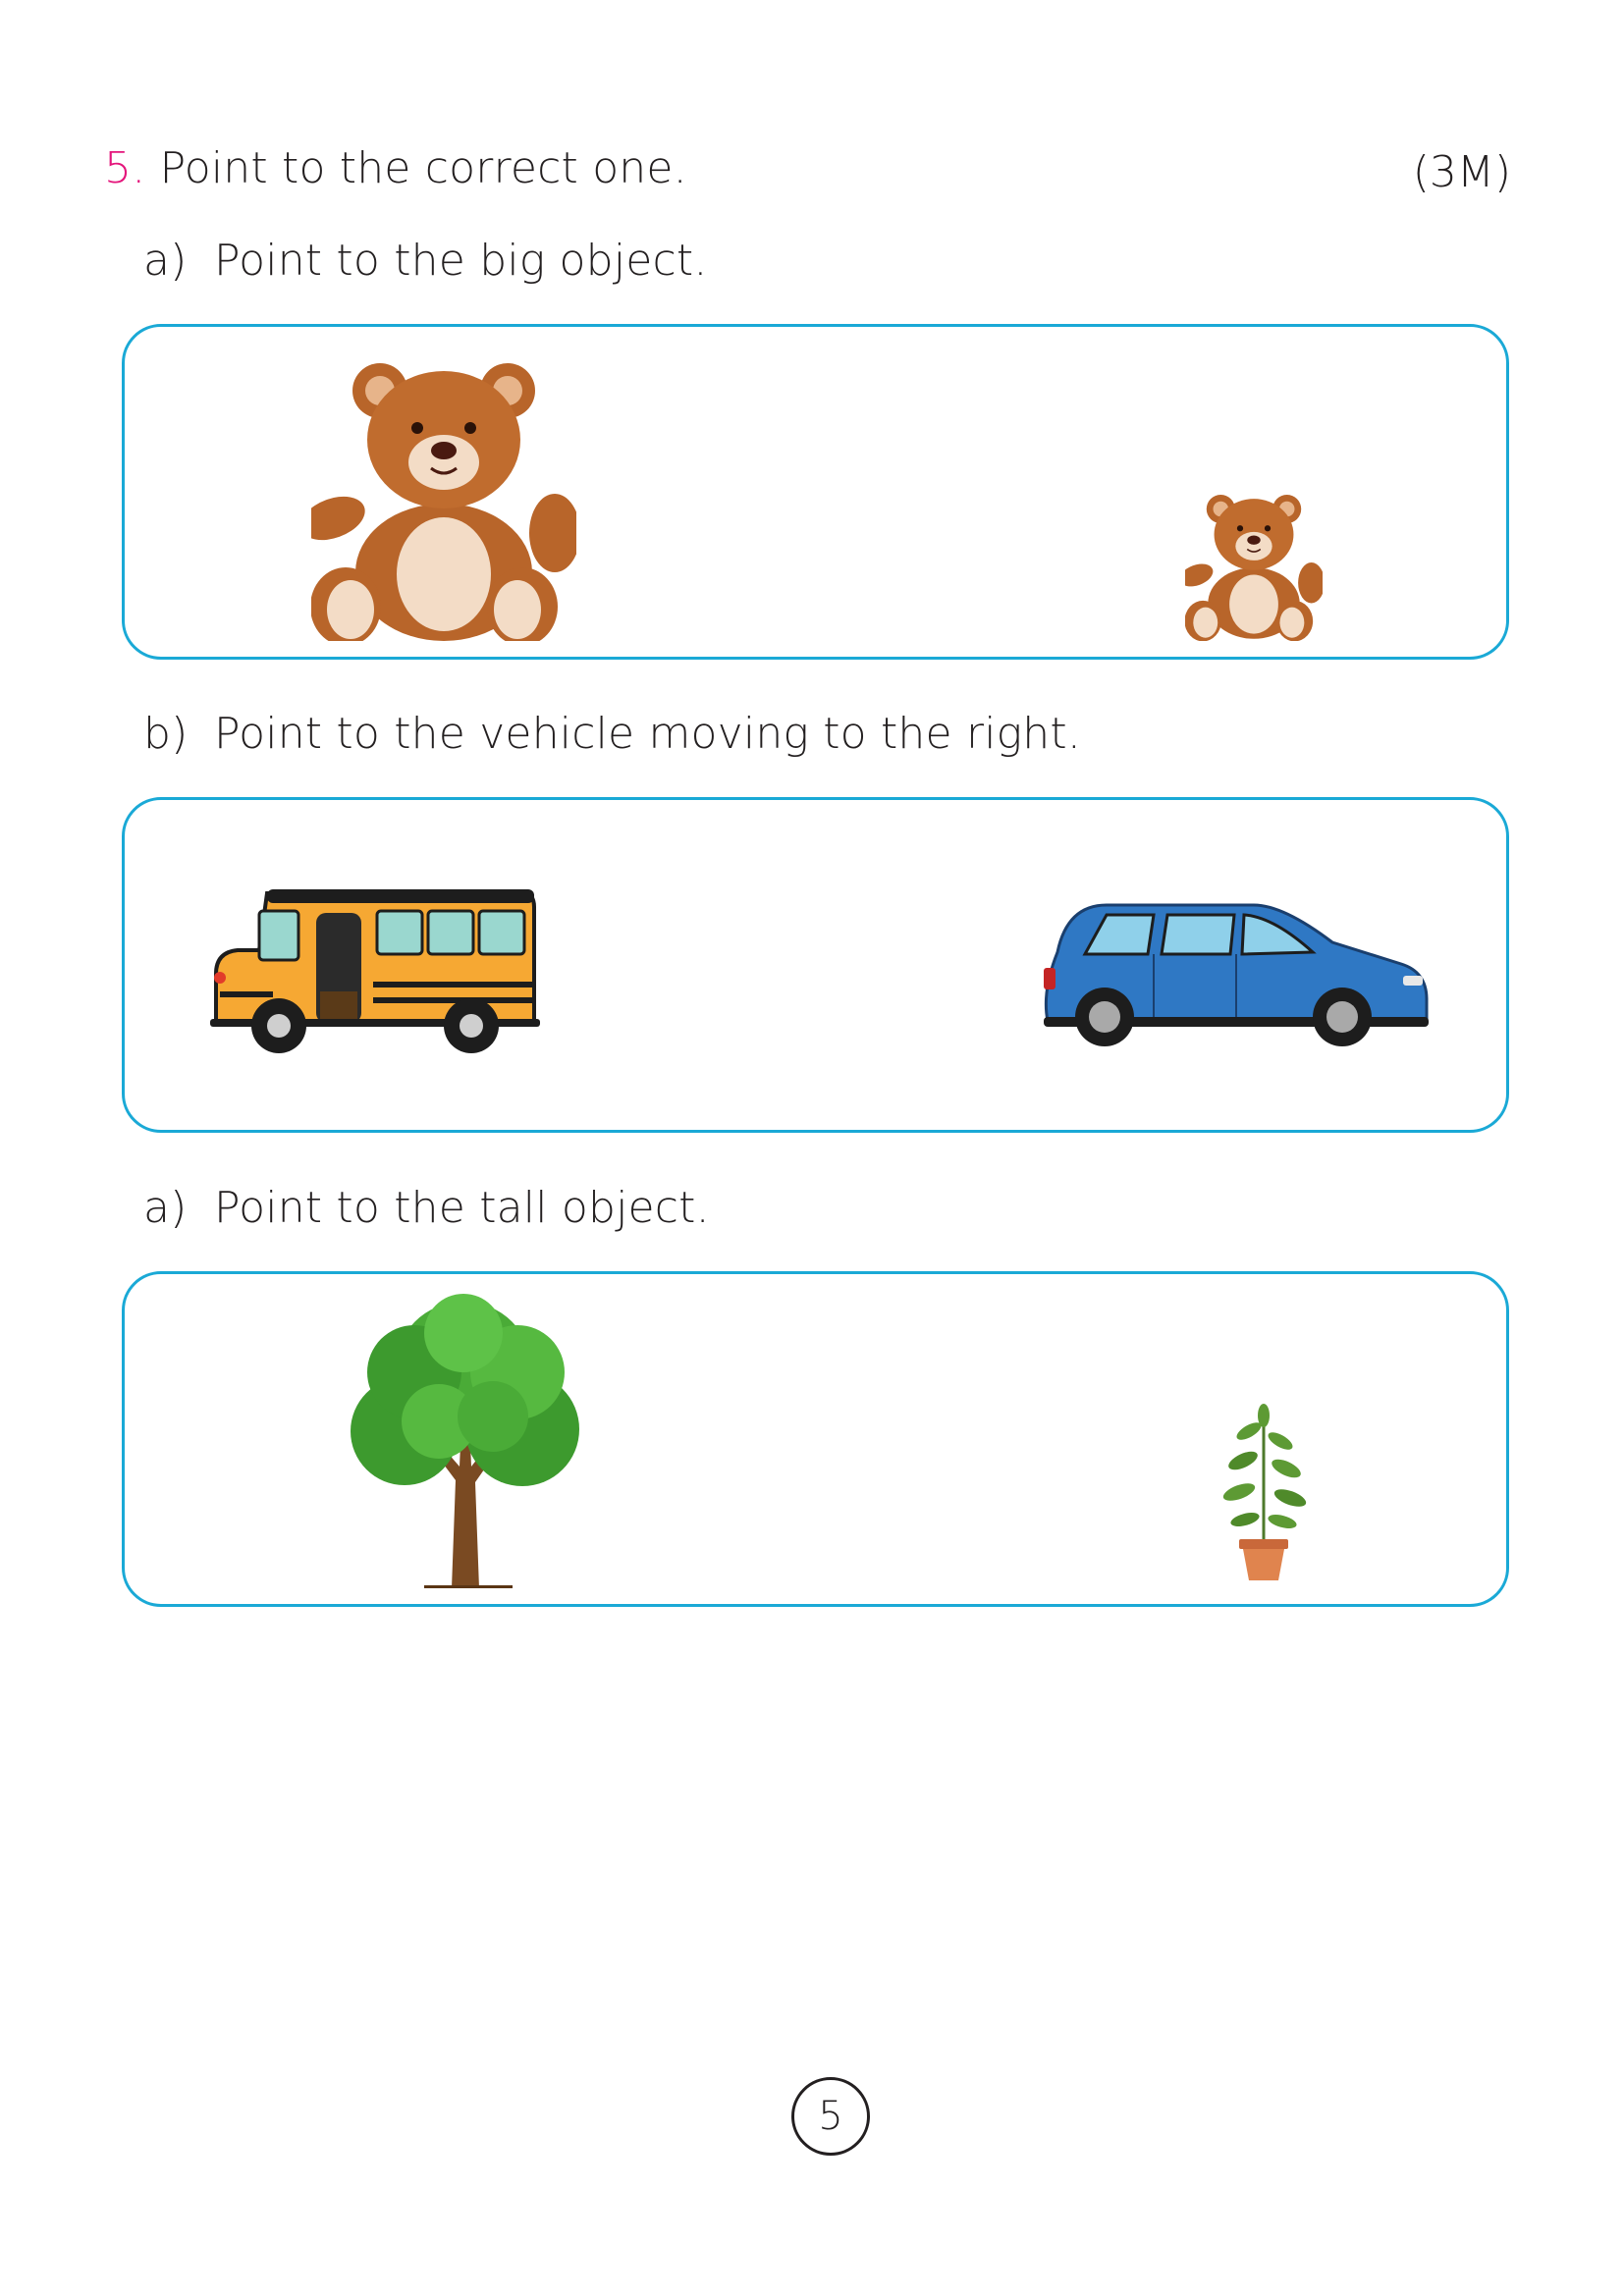 Image resolution: width=1624 pixels, height=2296 pixels. What do you see at coordinates (815, 492) in the screenshot?
I see `answer-box-size` at bounding box center [815, 492].